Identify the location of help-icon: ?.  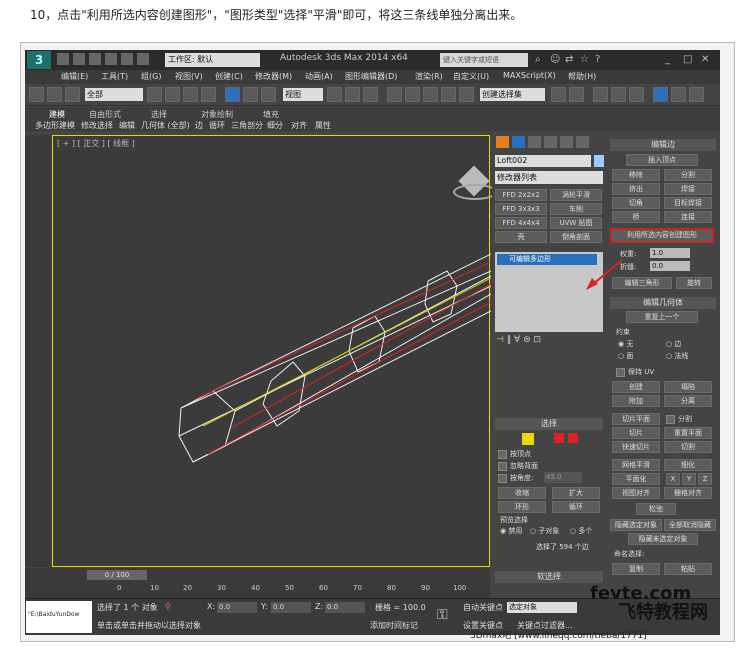
(597, 59).